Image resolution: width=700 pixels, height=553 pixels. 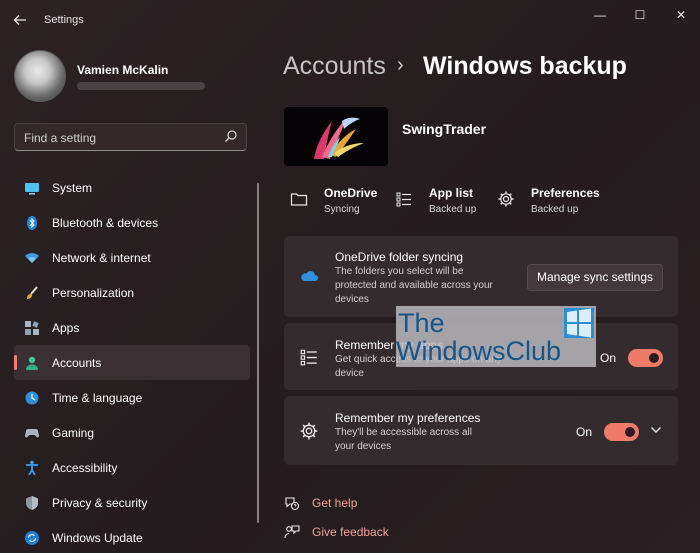 I want to click on sidebar-item-personalization: Personalization, so click(x=132, y=292).